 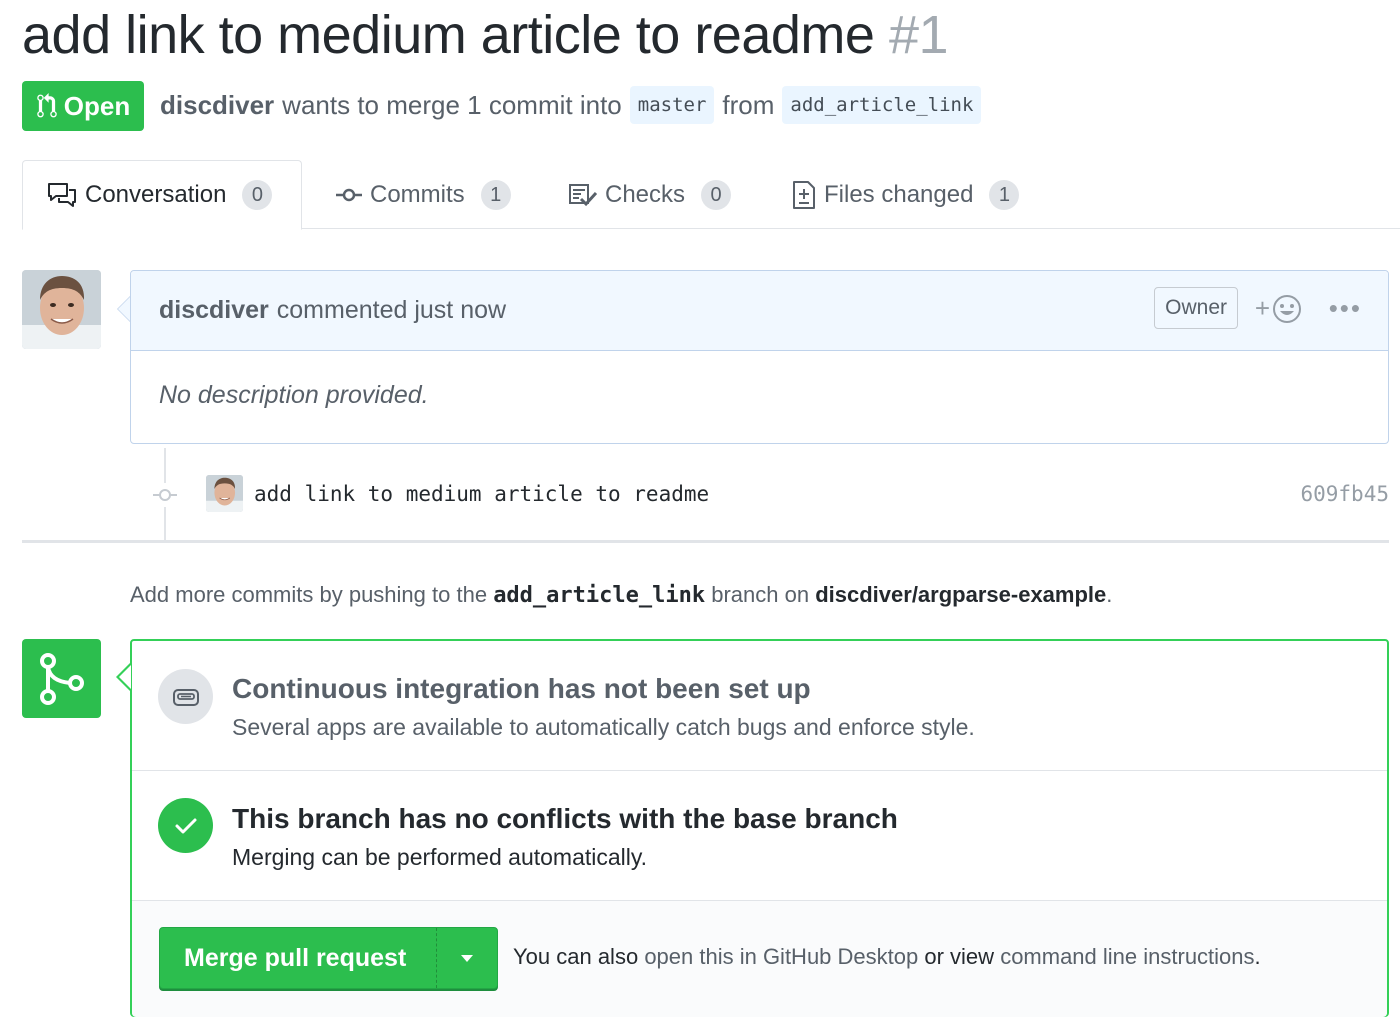 What do you see at coordinates (185, 825) in the screenshot?
I see `check-icon` at bounding box center [185, 825].